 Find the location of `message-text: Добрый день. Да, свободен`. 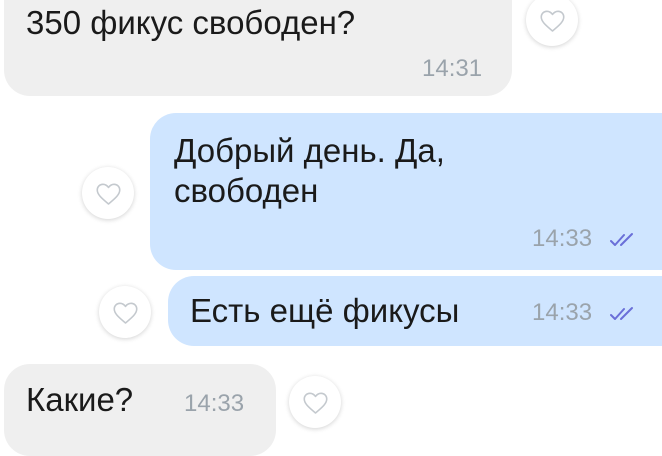

message-text: Добрый день. Да, свободен is located at coordinates (309, 170).